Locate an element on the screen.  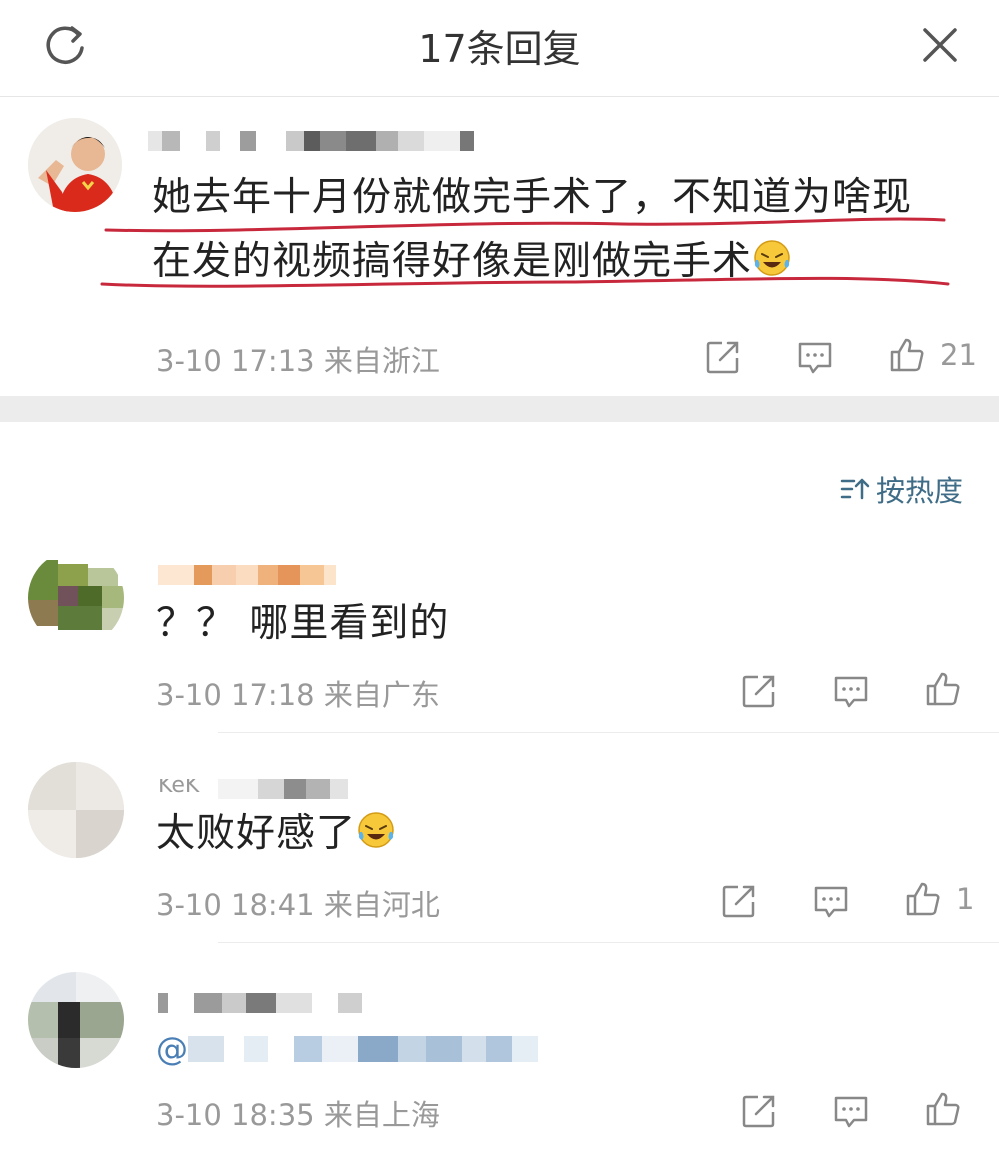
reply-header: 17条回复 is located at coordinates (499, 48).